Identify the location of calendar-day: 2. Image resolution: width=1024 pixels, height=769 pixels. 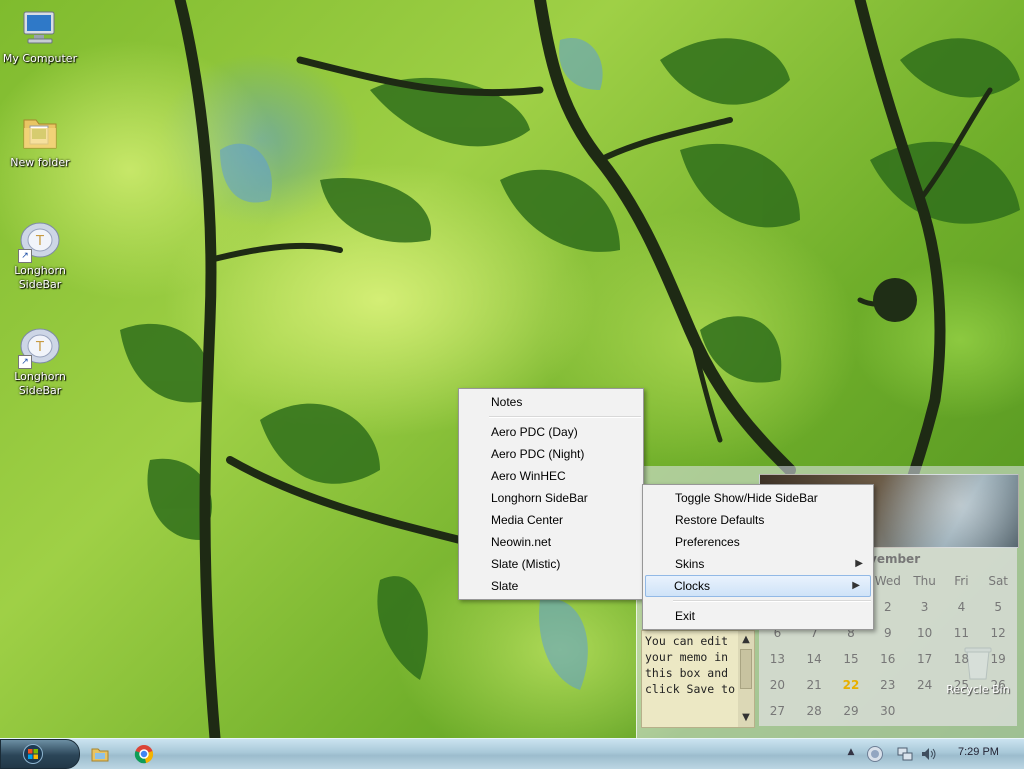
(887, 607).